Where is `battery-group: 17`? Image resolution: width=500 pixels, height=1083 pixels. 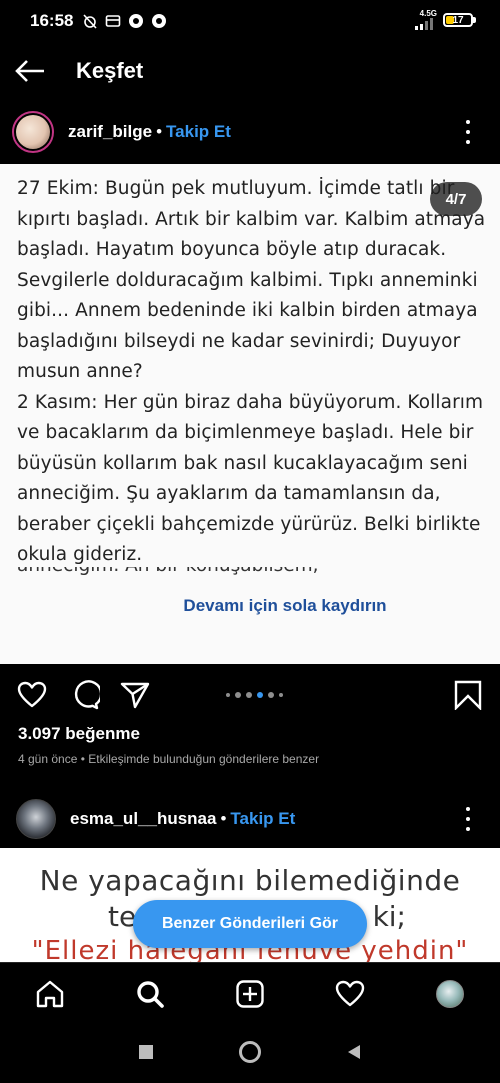 battery-group: 17 is located at coordinates (459, 20).